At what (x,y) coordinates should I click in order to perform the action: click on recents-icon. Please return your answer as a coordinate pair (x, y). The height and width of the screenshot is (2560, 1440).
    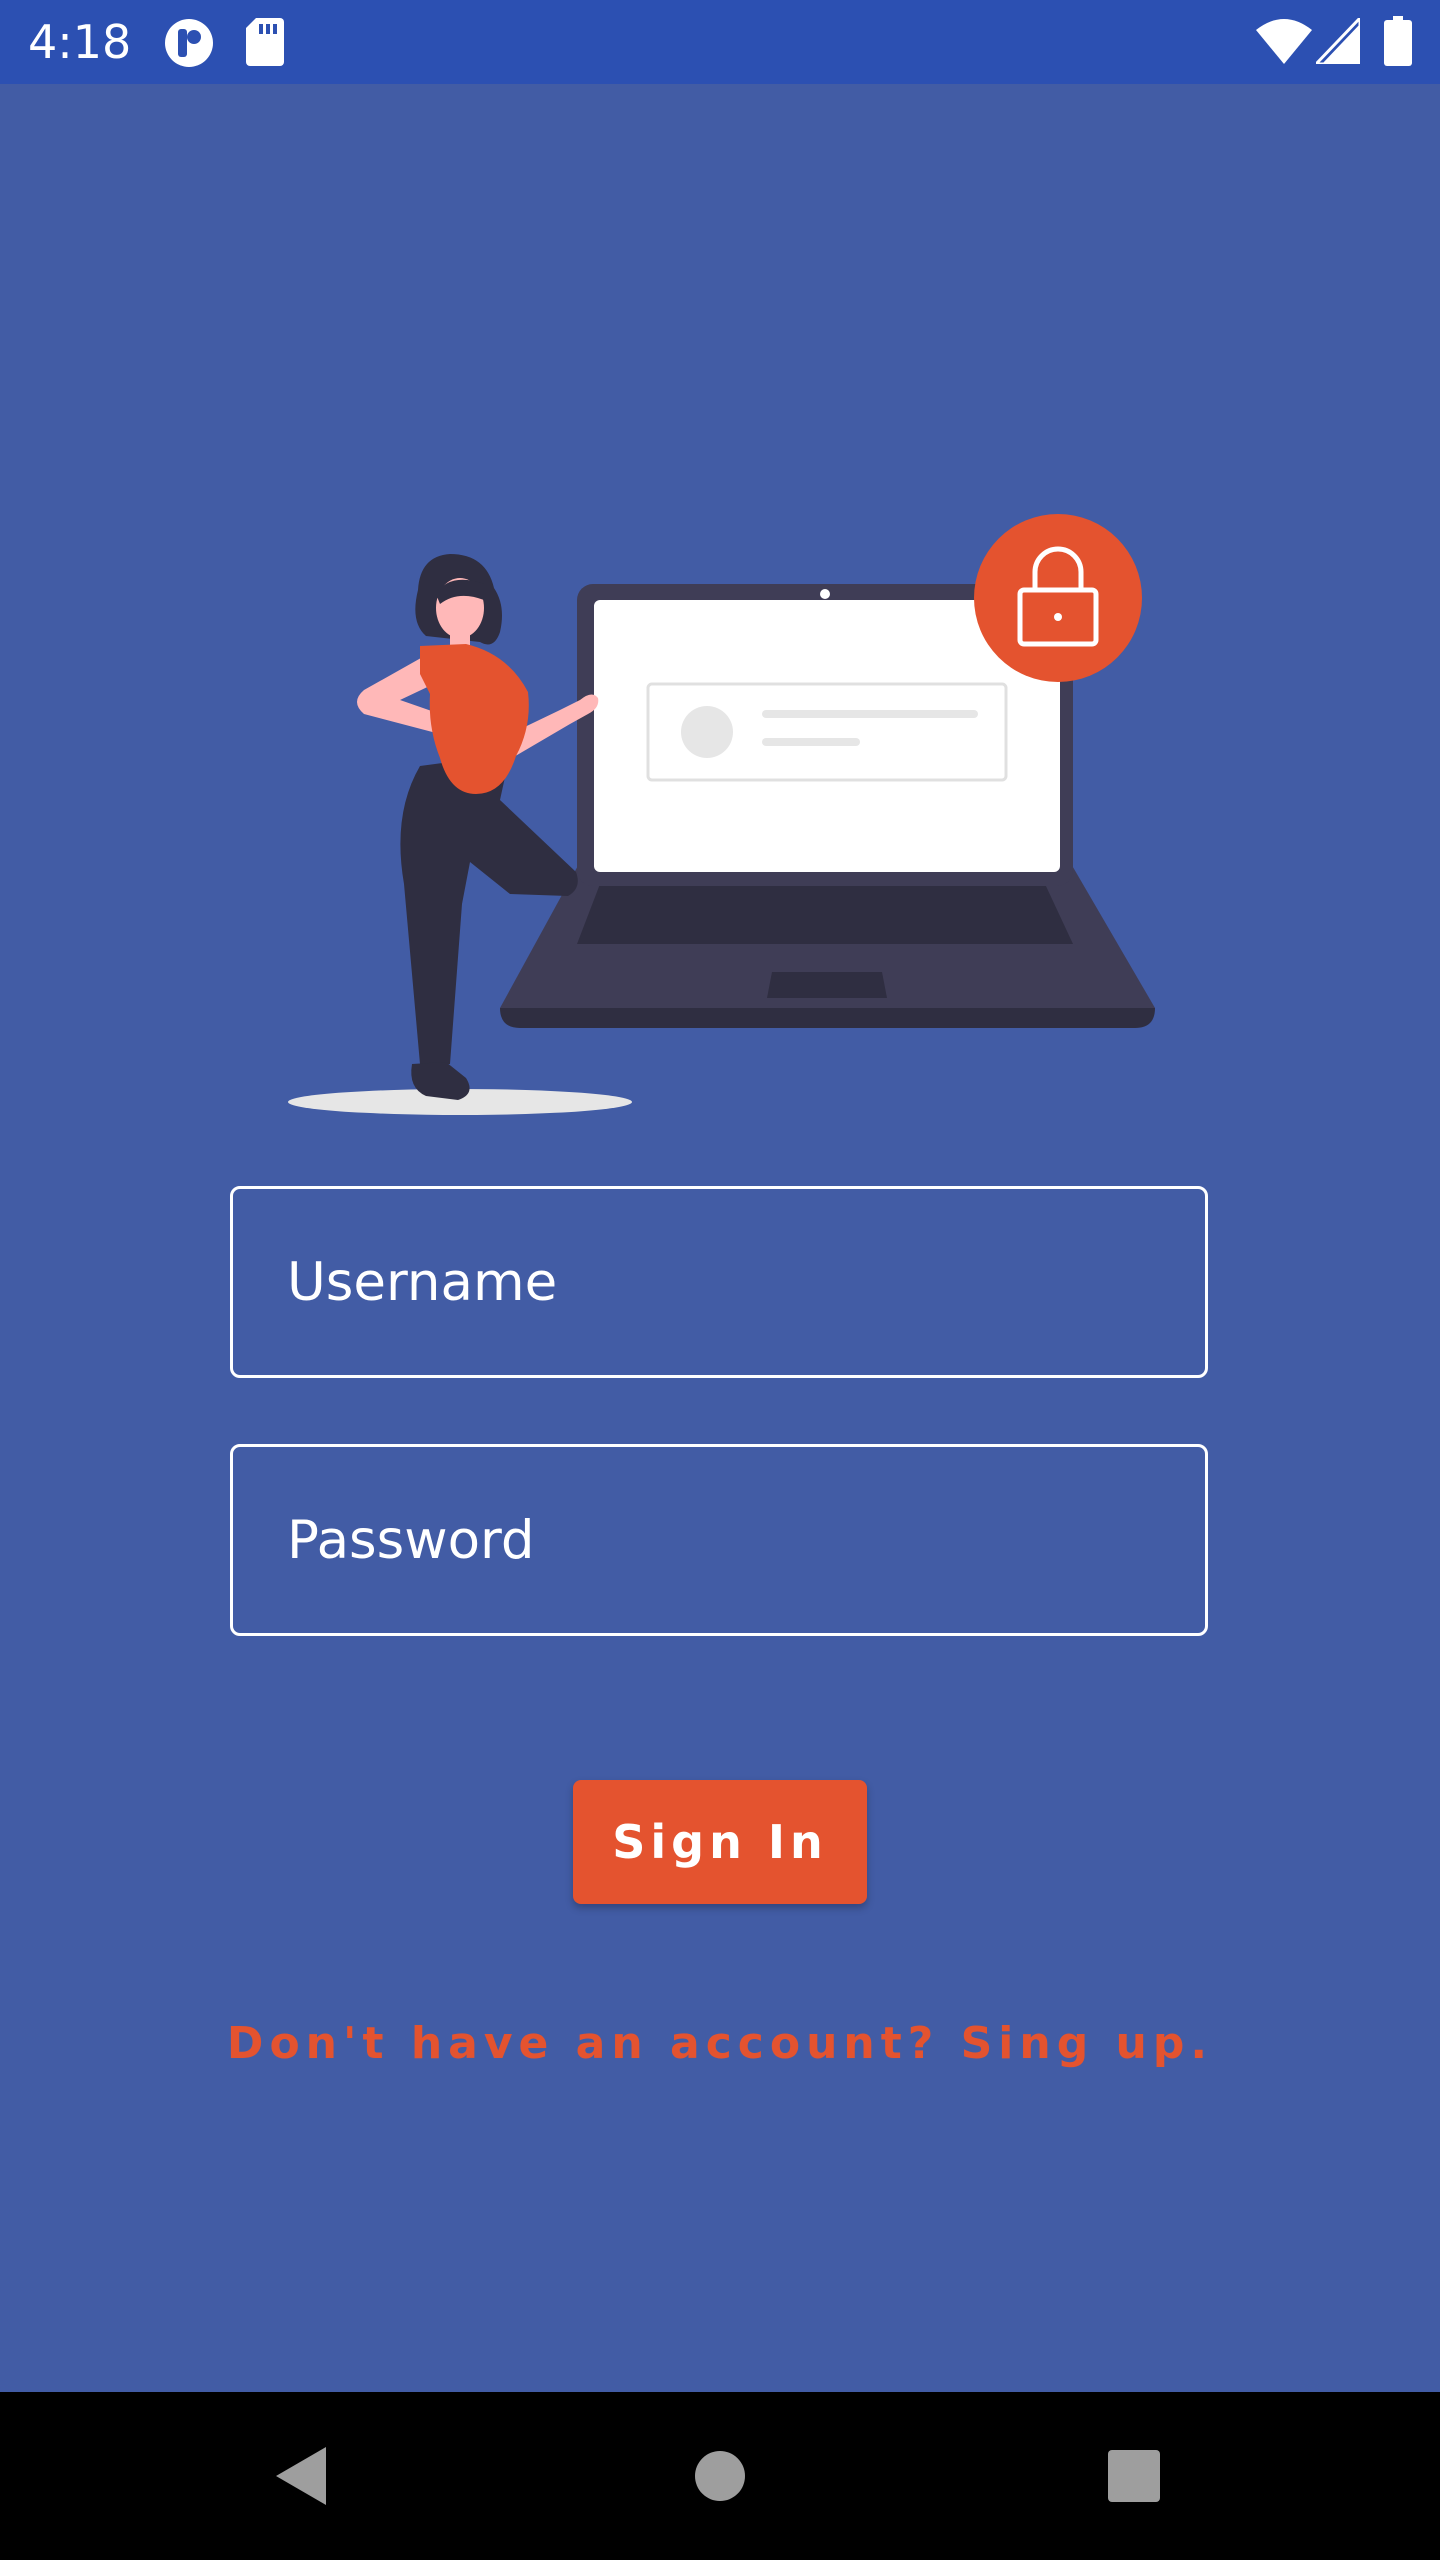
    Looking at the image, I should click on (1134, 2476).